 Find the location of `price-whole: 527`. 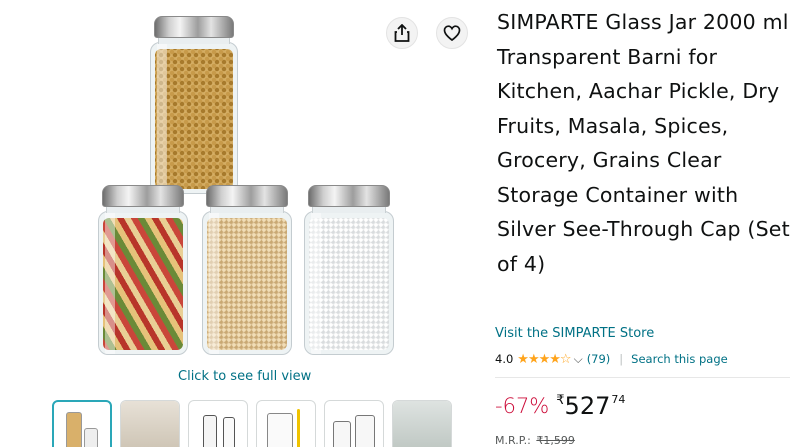

price-whole: 527 is located at coordinates (587, 406).